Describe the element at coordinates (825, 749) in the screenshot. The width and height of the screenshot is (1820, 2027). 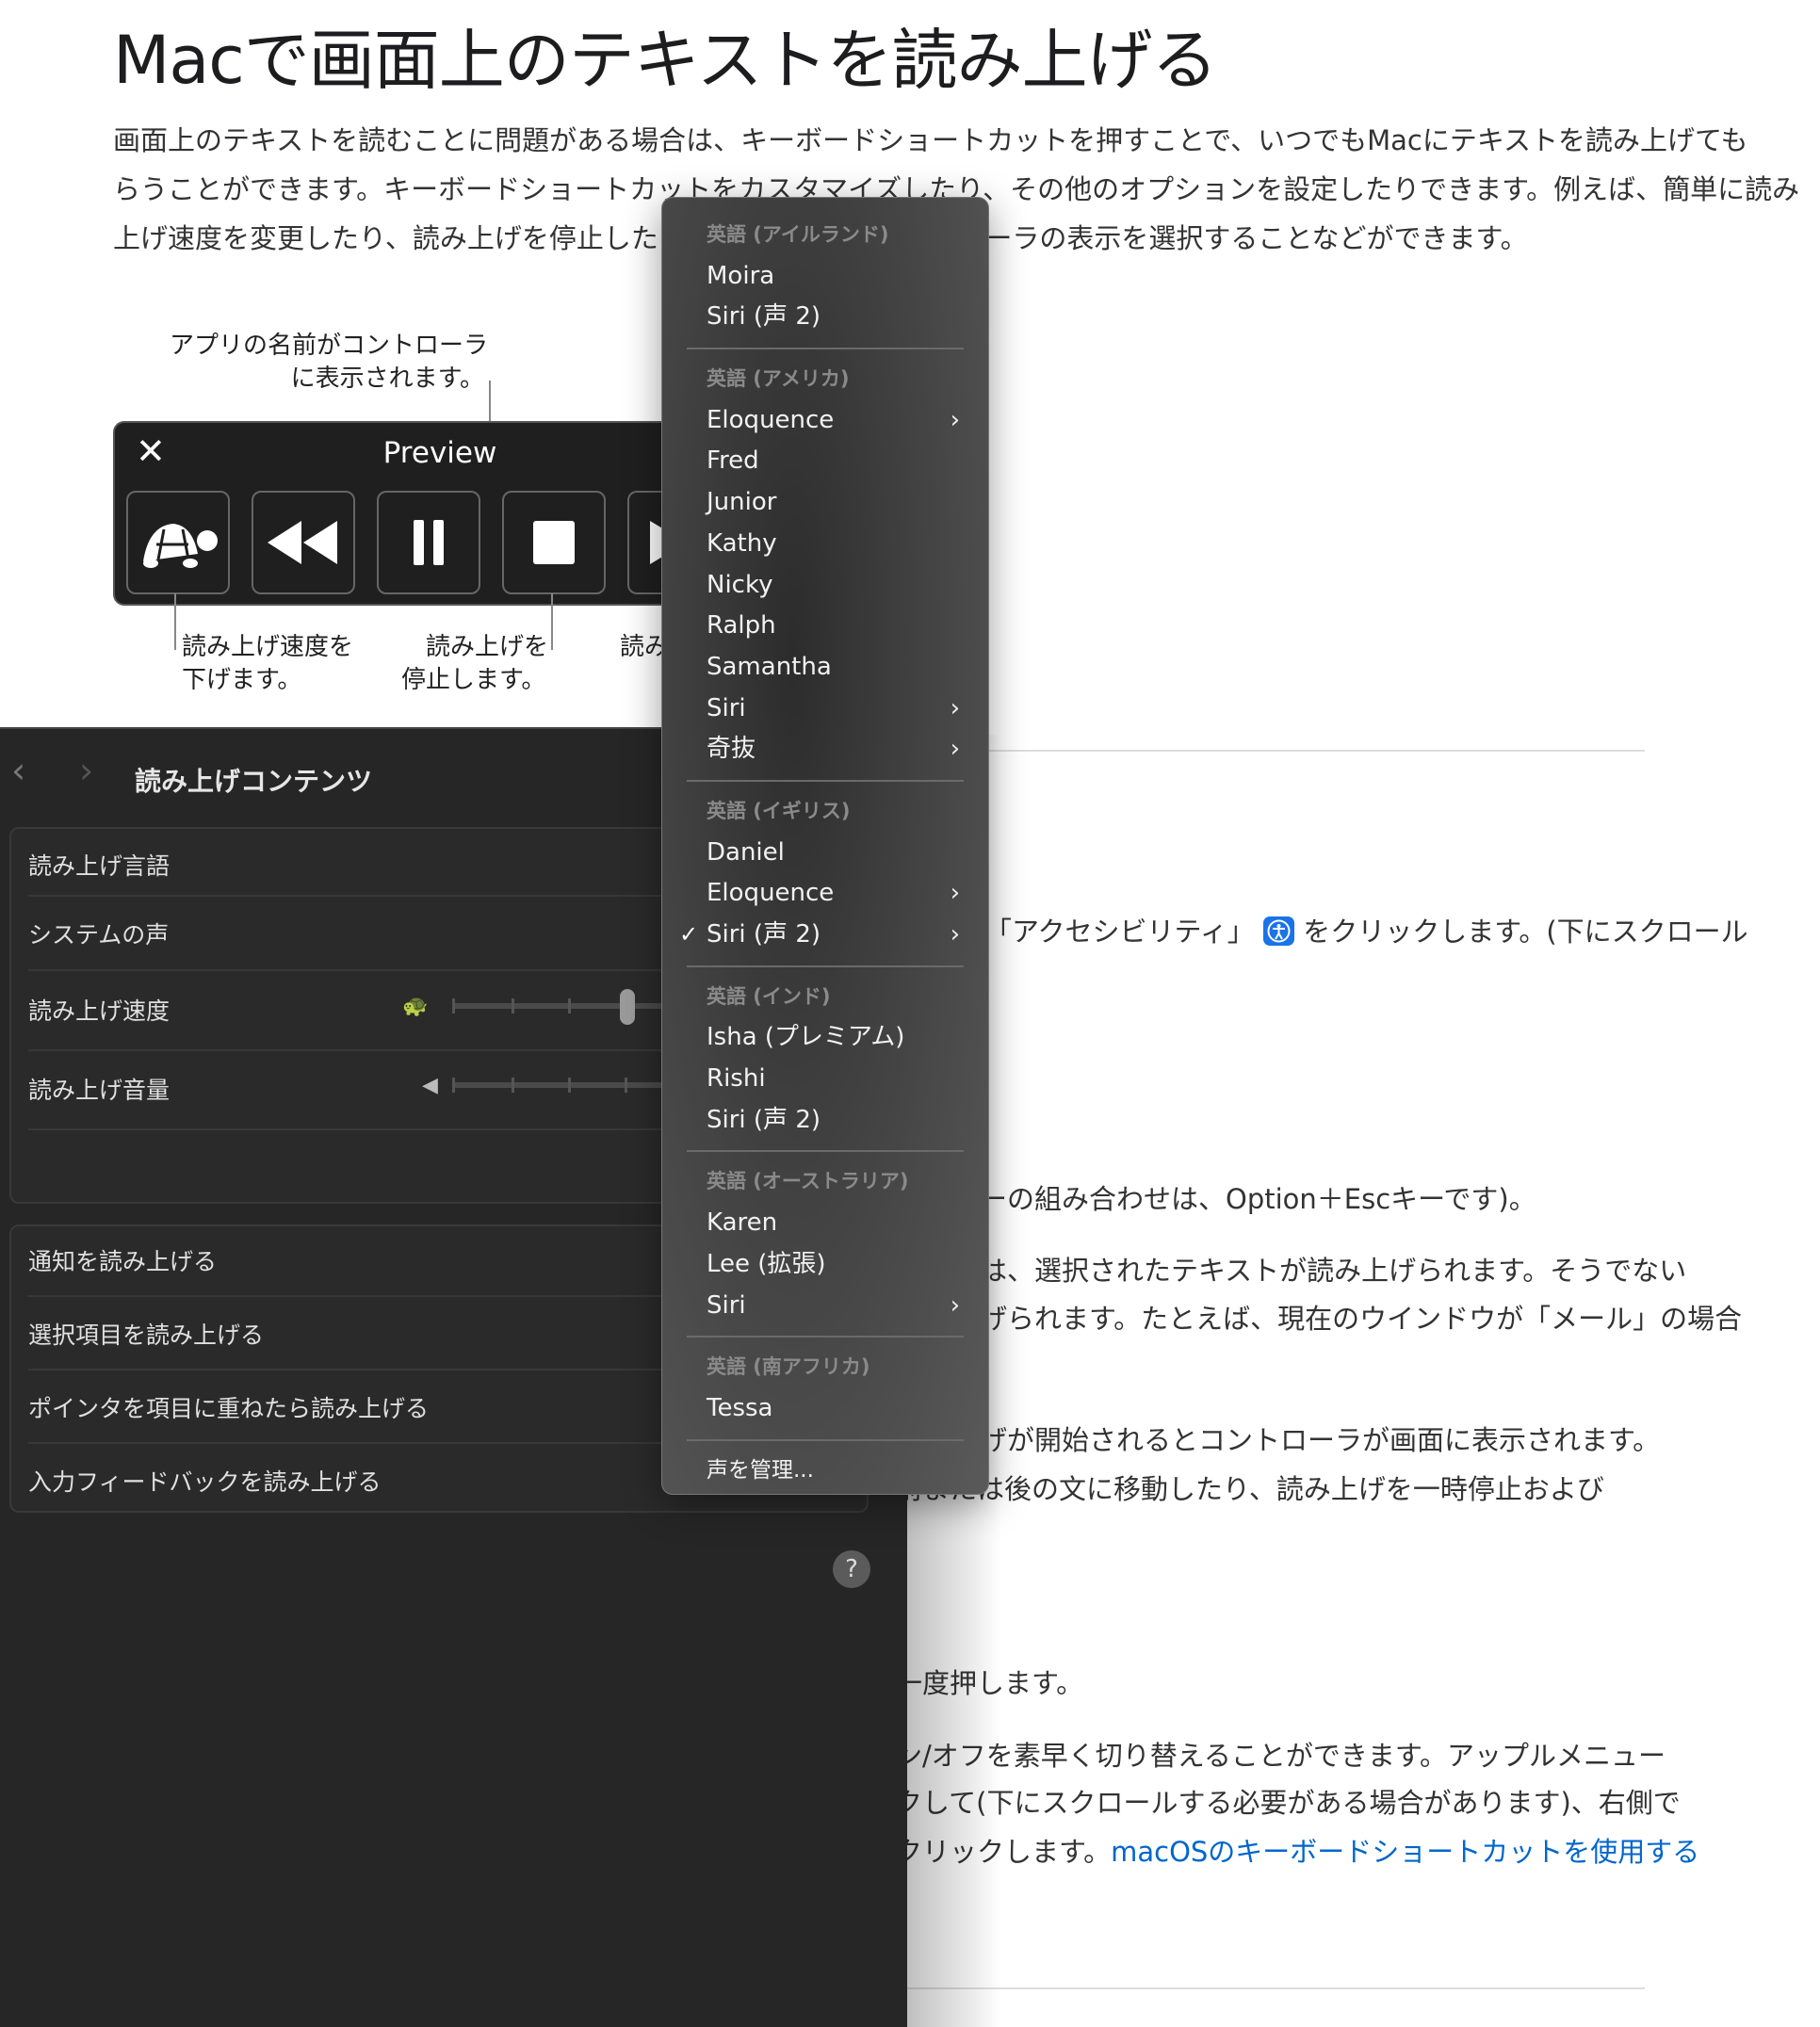
I see `menu-item: 奇抜 ›` at that location.